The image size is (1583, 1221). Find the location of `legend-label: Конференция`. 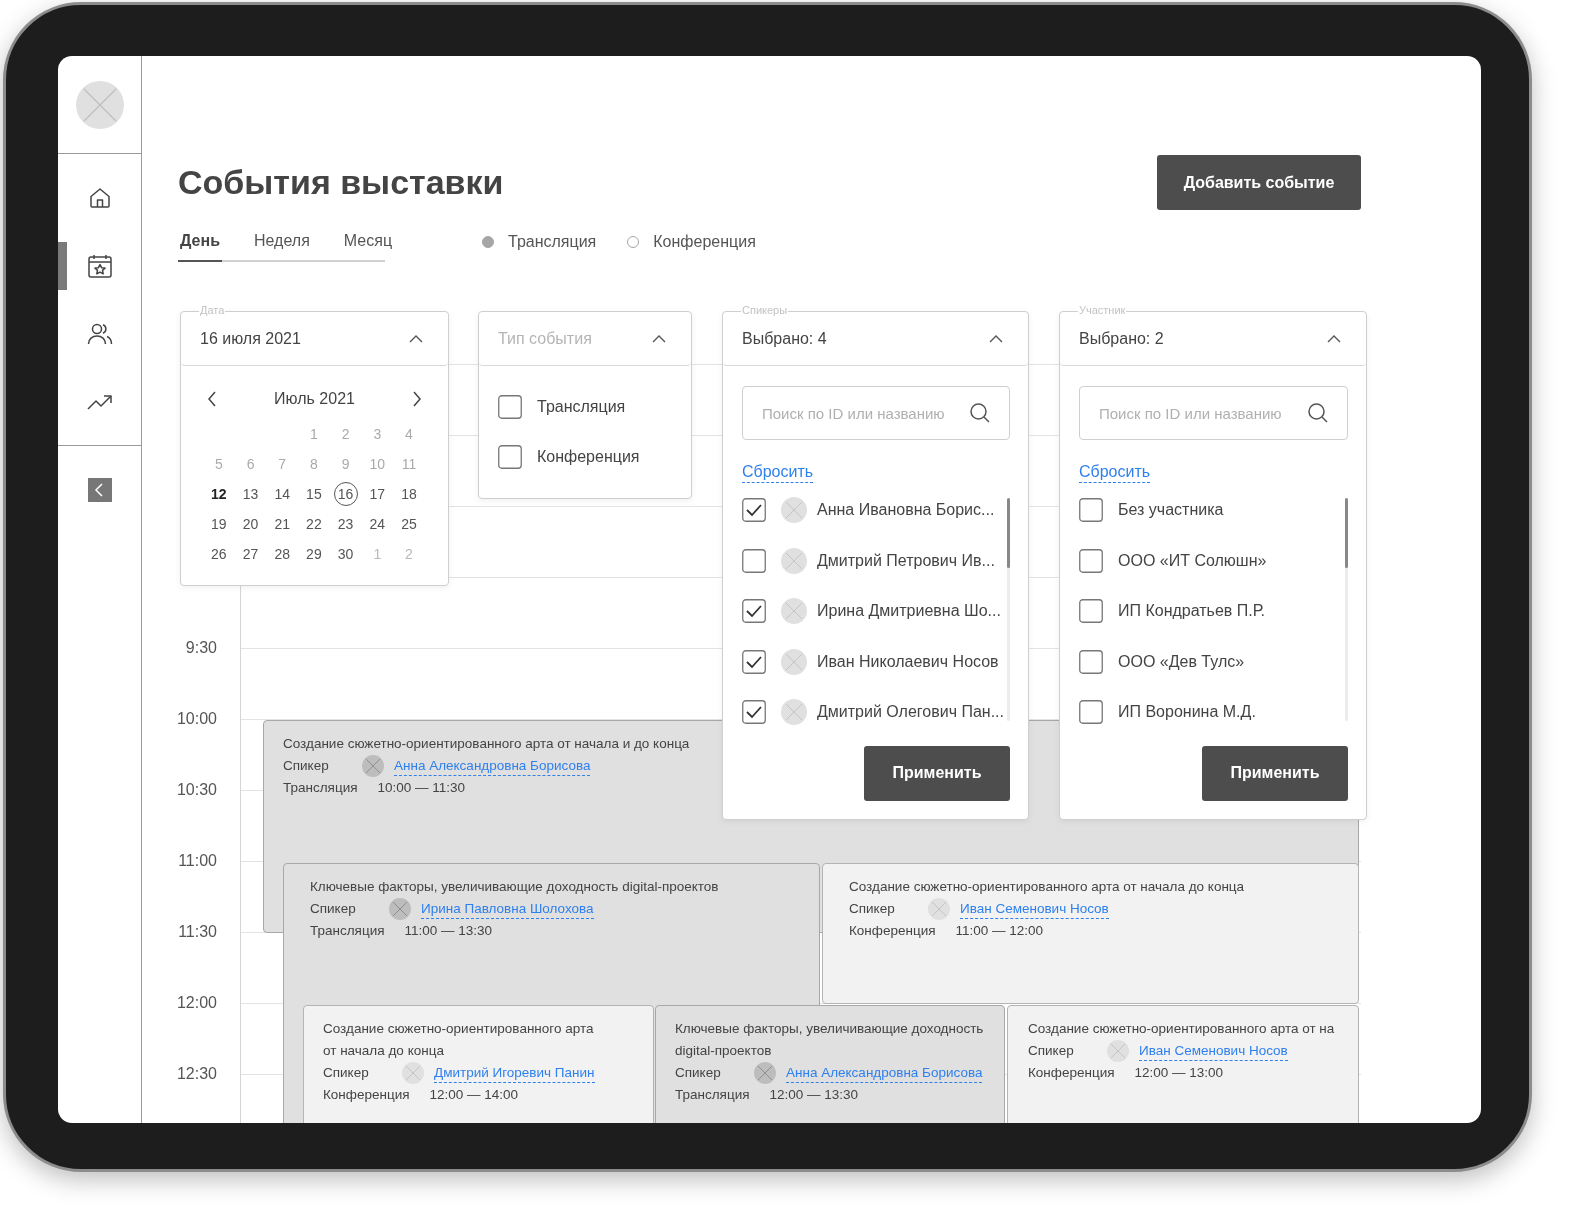

legend-label: Конференция is located at coordinates (704, 242).